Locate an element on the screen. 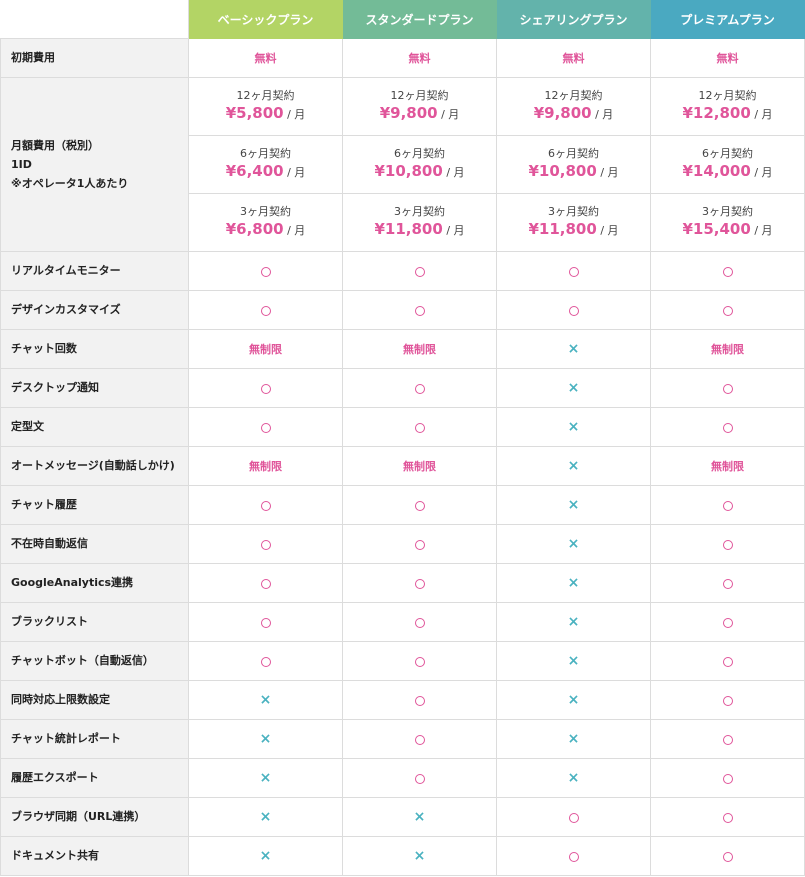  monthly-price-cell-standard: 6ヶ月契約 ¥10,800 / 月 is located at coordinates (419, 164).